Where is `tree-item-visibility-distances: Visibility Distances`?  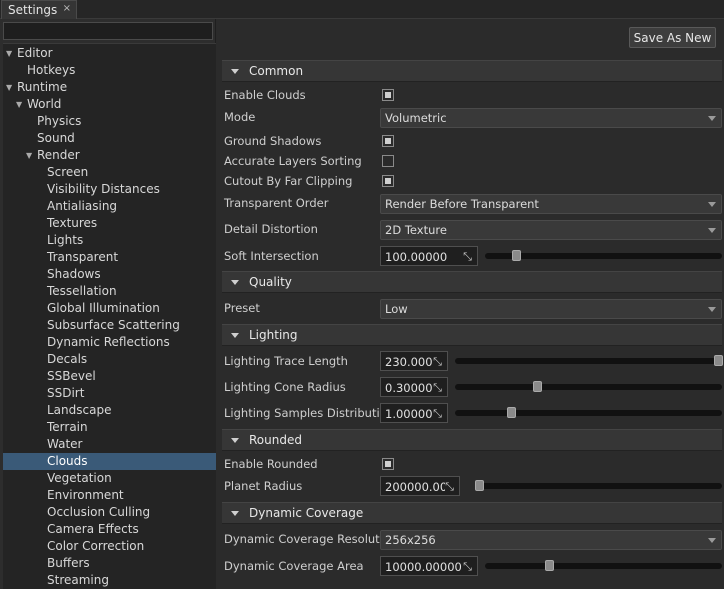
tree-item-visibility-distances: Visibility Distances is located at coordinates (109, 189).